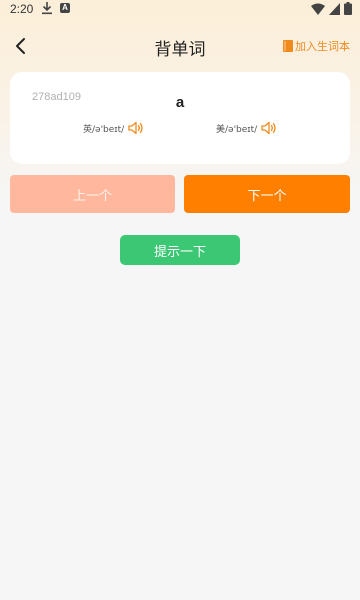 This screenshot has height=600, width=360. I want to click on pronunciation-us-label: 美/ə'beɪt/, so click(237, 129).